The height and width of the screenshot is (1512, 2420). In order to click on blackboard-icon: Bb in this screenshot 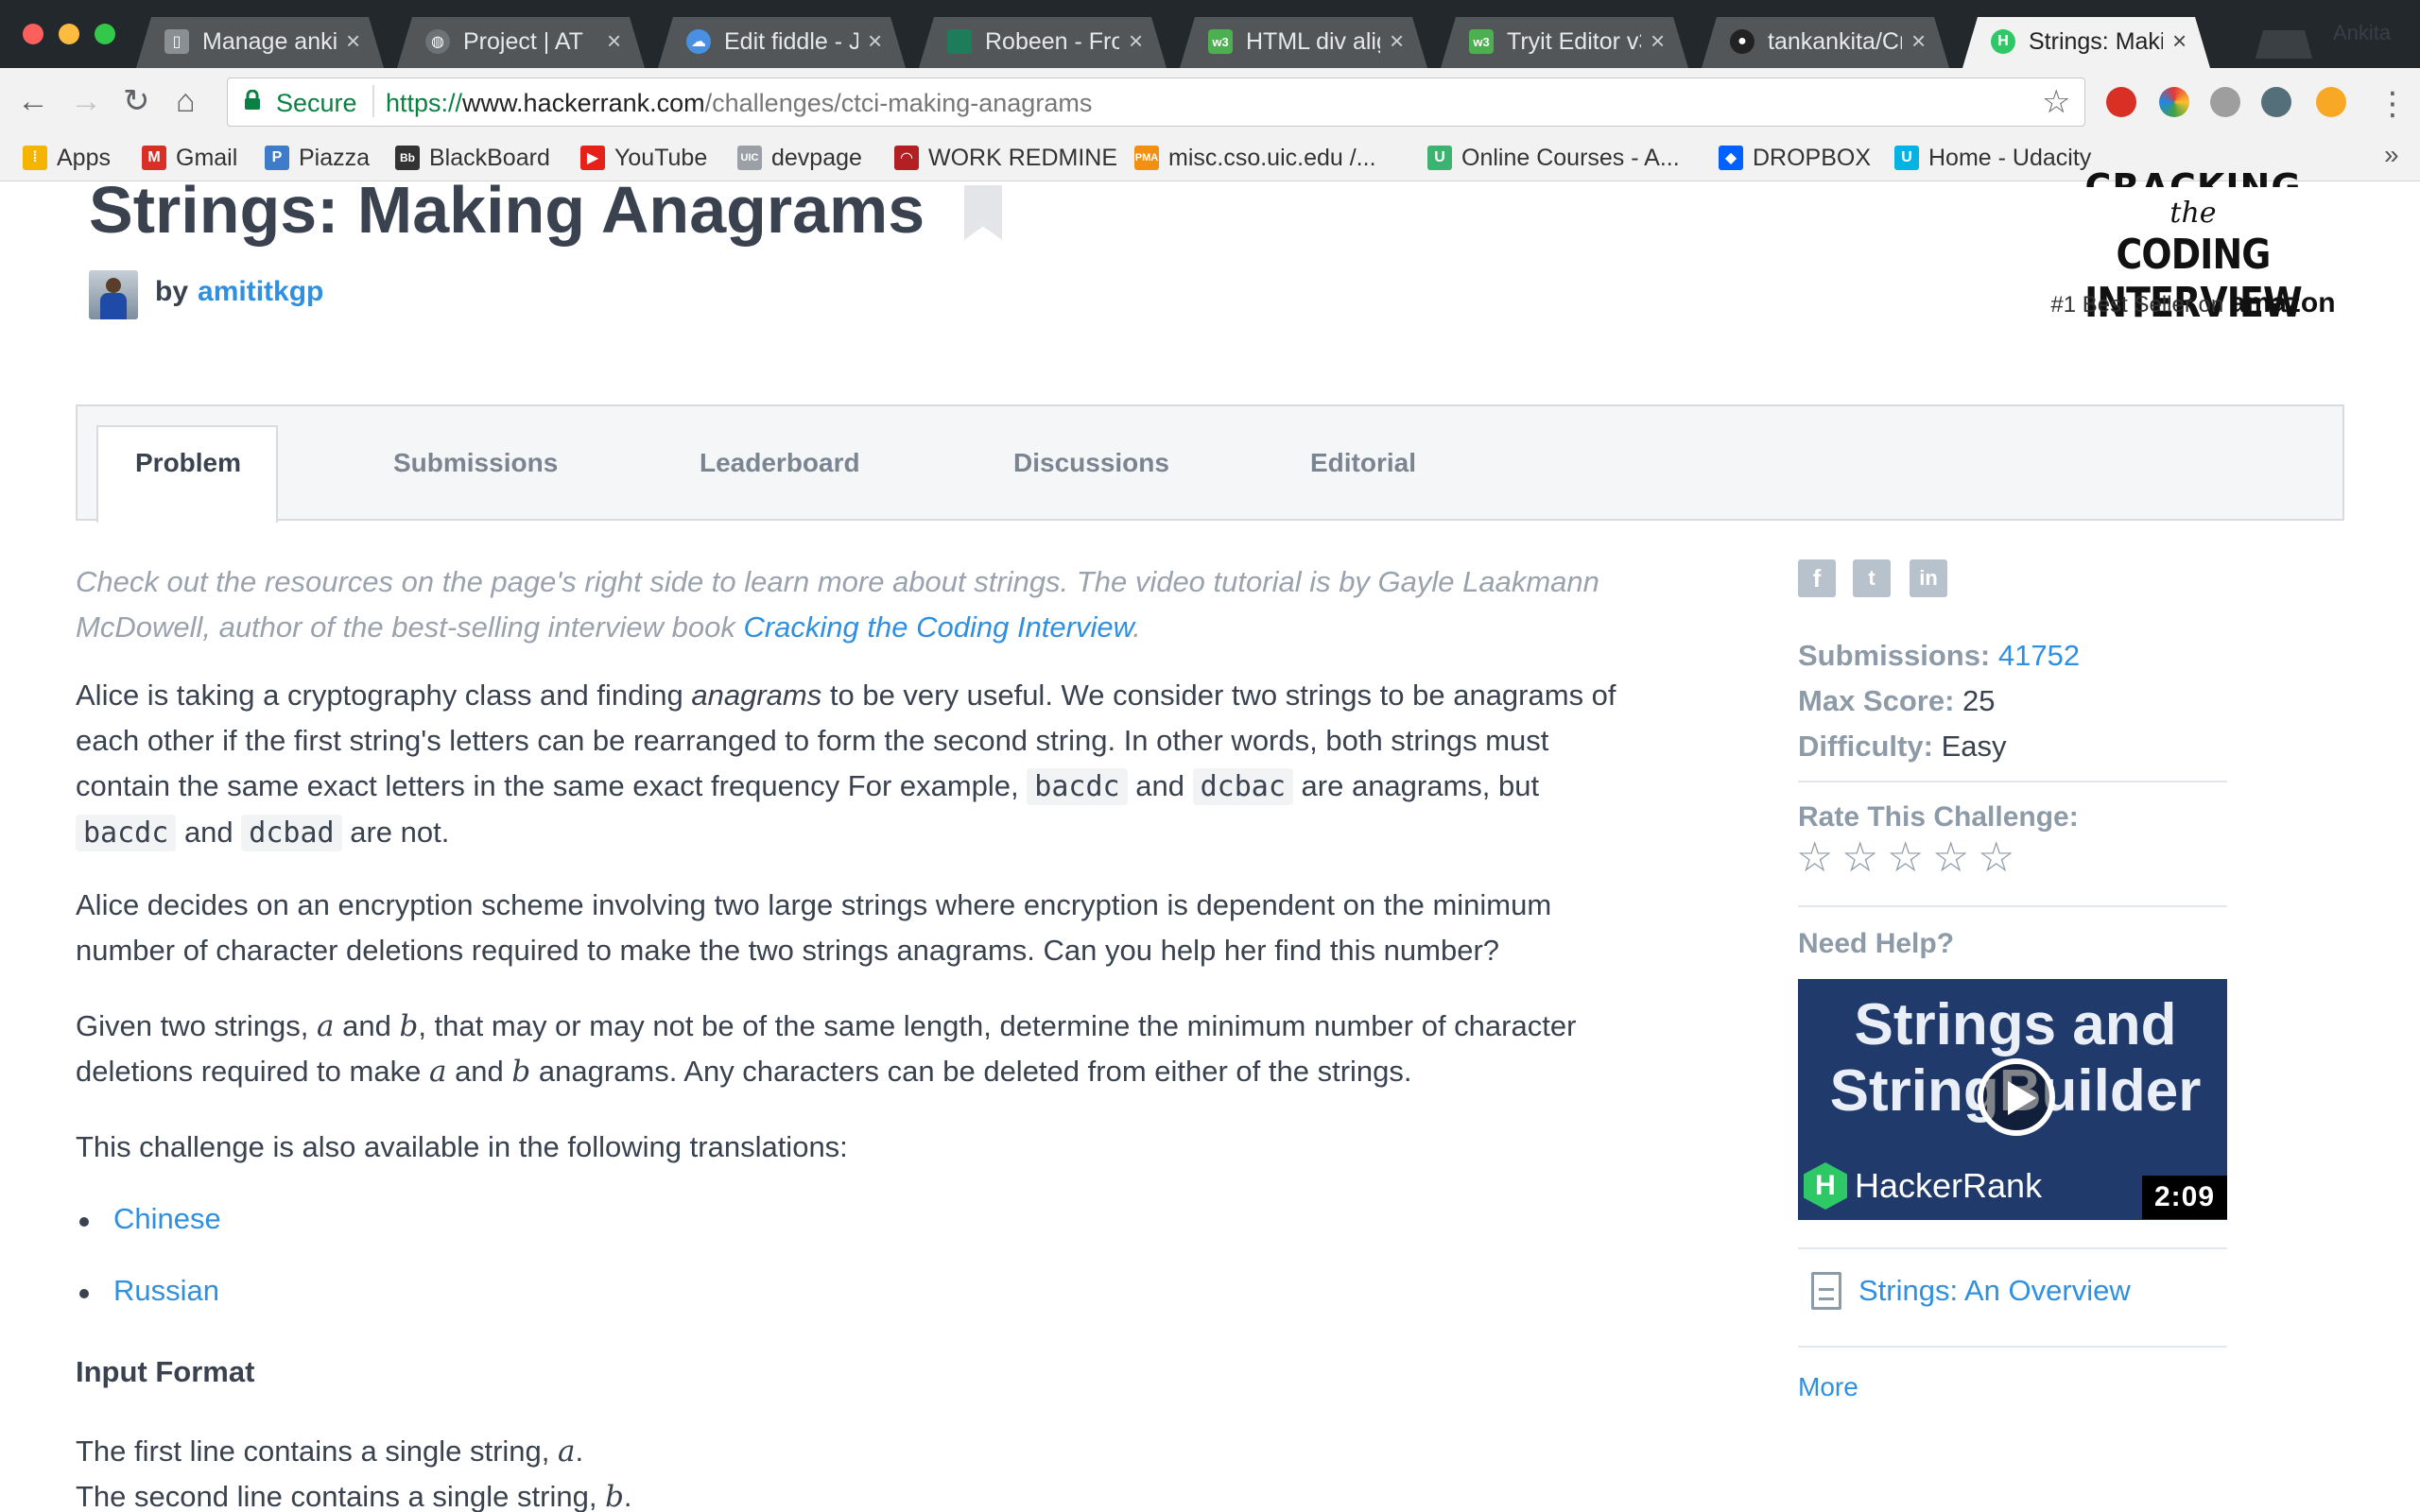, I will do `click(407, 158)`.